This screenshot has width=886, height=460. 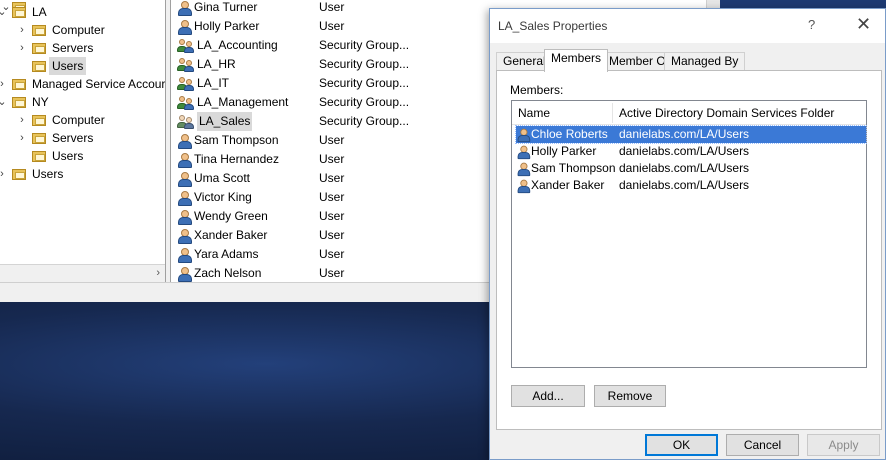 I want to click on member-name-cell: Holly Parker, so click(x=567, y=151).